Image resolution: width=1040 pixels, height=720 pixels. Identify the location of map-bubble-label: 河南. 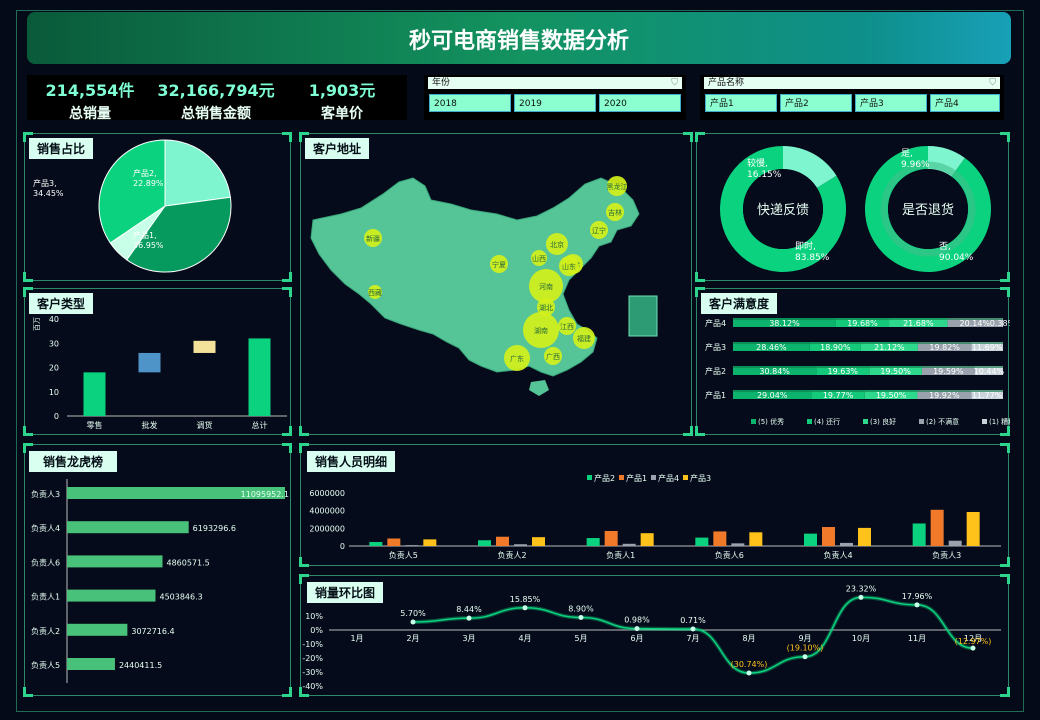
(546, 286).